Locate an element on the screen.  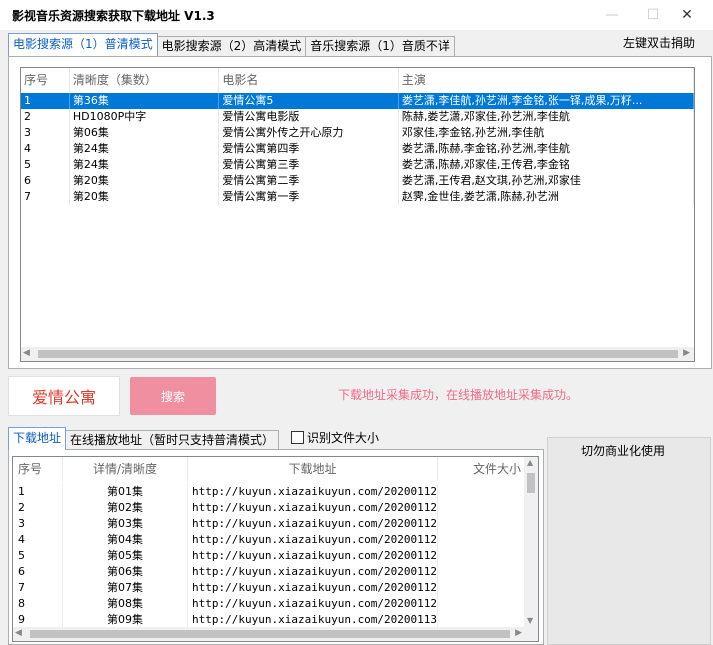
close-button: ✕ is located at coordinates (687, 15).